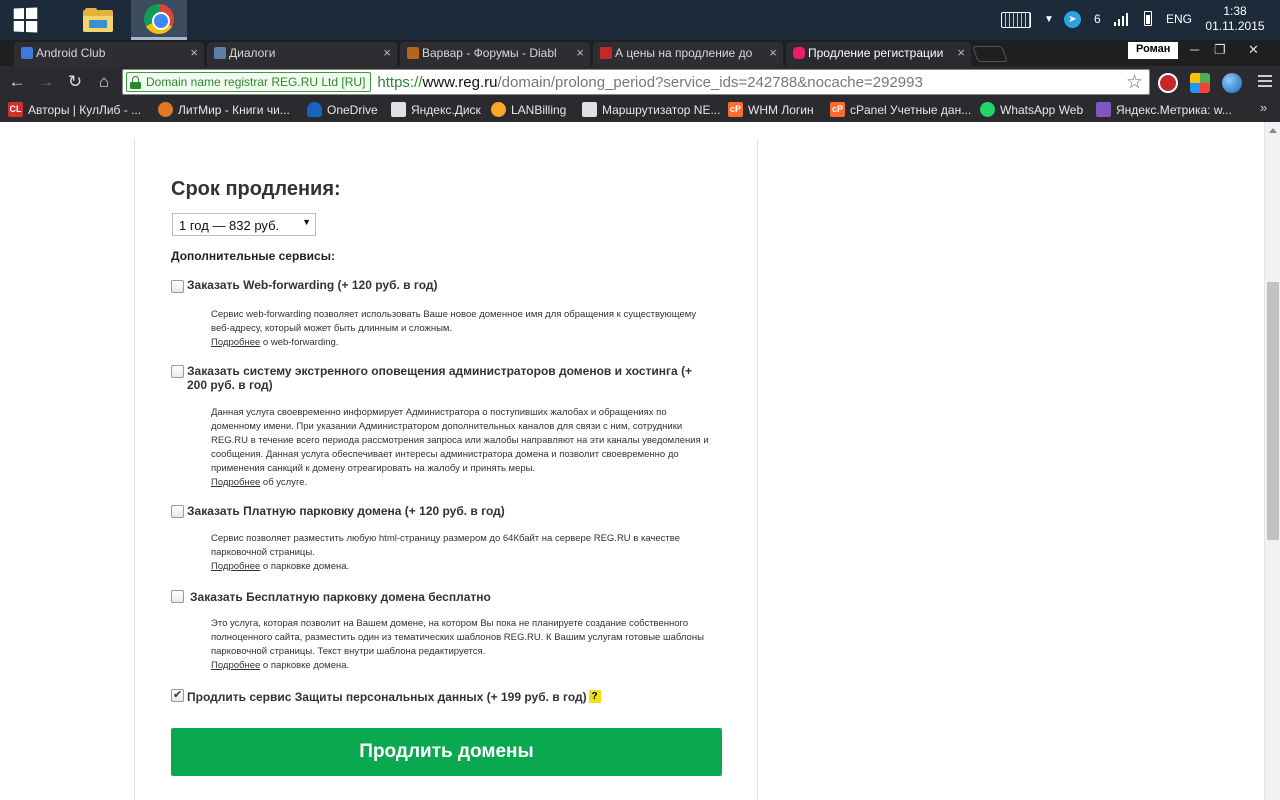  What do you see at coordinates (75, 82) in the screenshot?
I see `reload-button: ↻` at bounding box center [75, 82].